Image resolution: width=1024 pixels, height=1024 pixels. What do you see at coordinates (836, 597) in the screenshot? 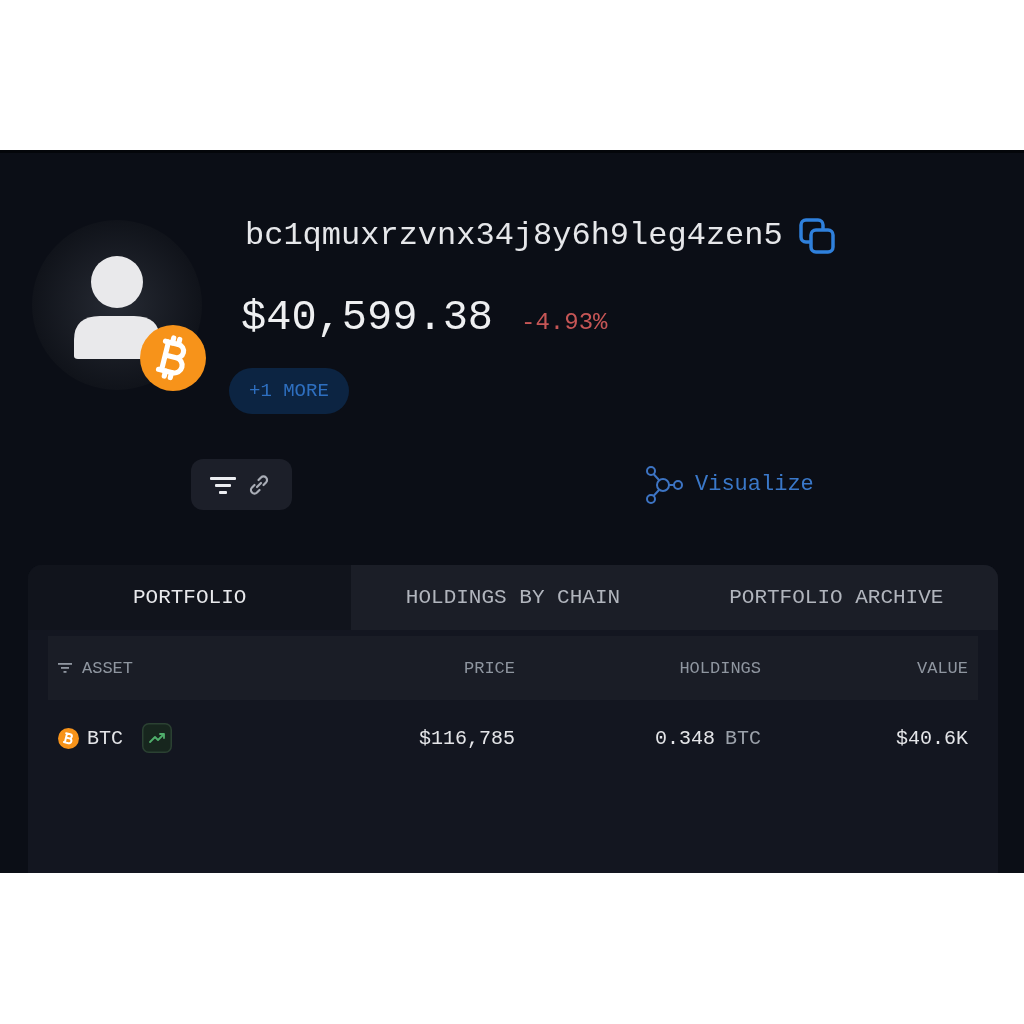
I see `portfolio-tab: PORTFOLIO ARCHIVE` at bounding box center [836, 597].